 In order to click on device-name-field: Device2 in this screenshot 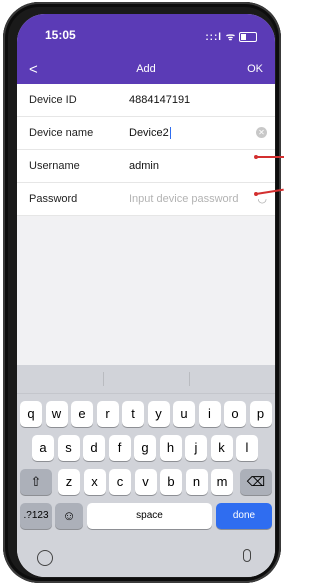, I will do `click(150, 133)`.